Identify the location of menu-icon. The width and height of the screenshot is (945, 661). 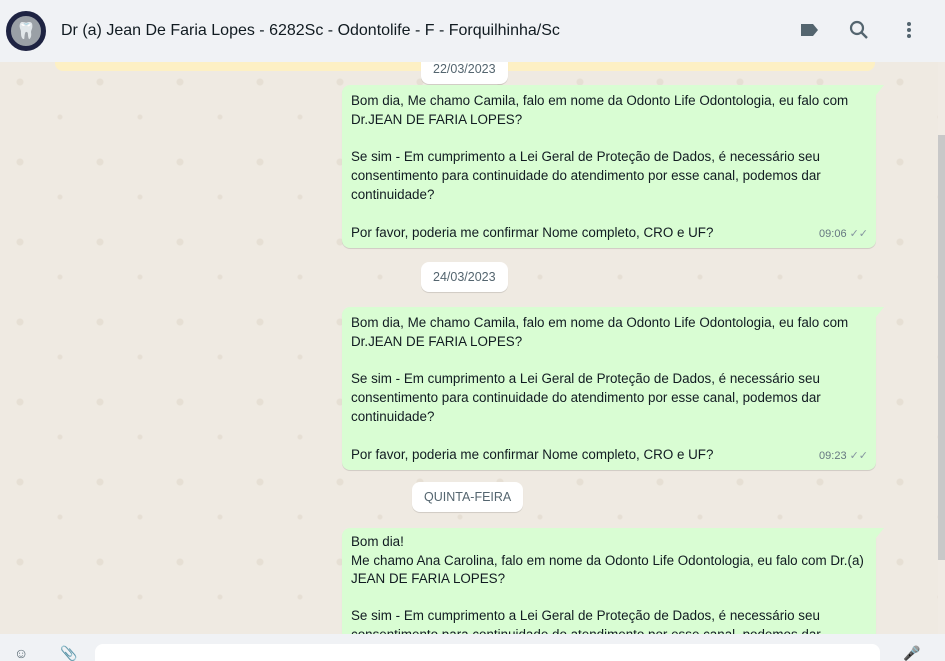
(909, 30).